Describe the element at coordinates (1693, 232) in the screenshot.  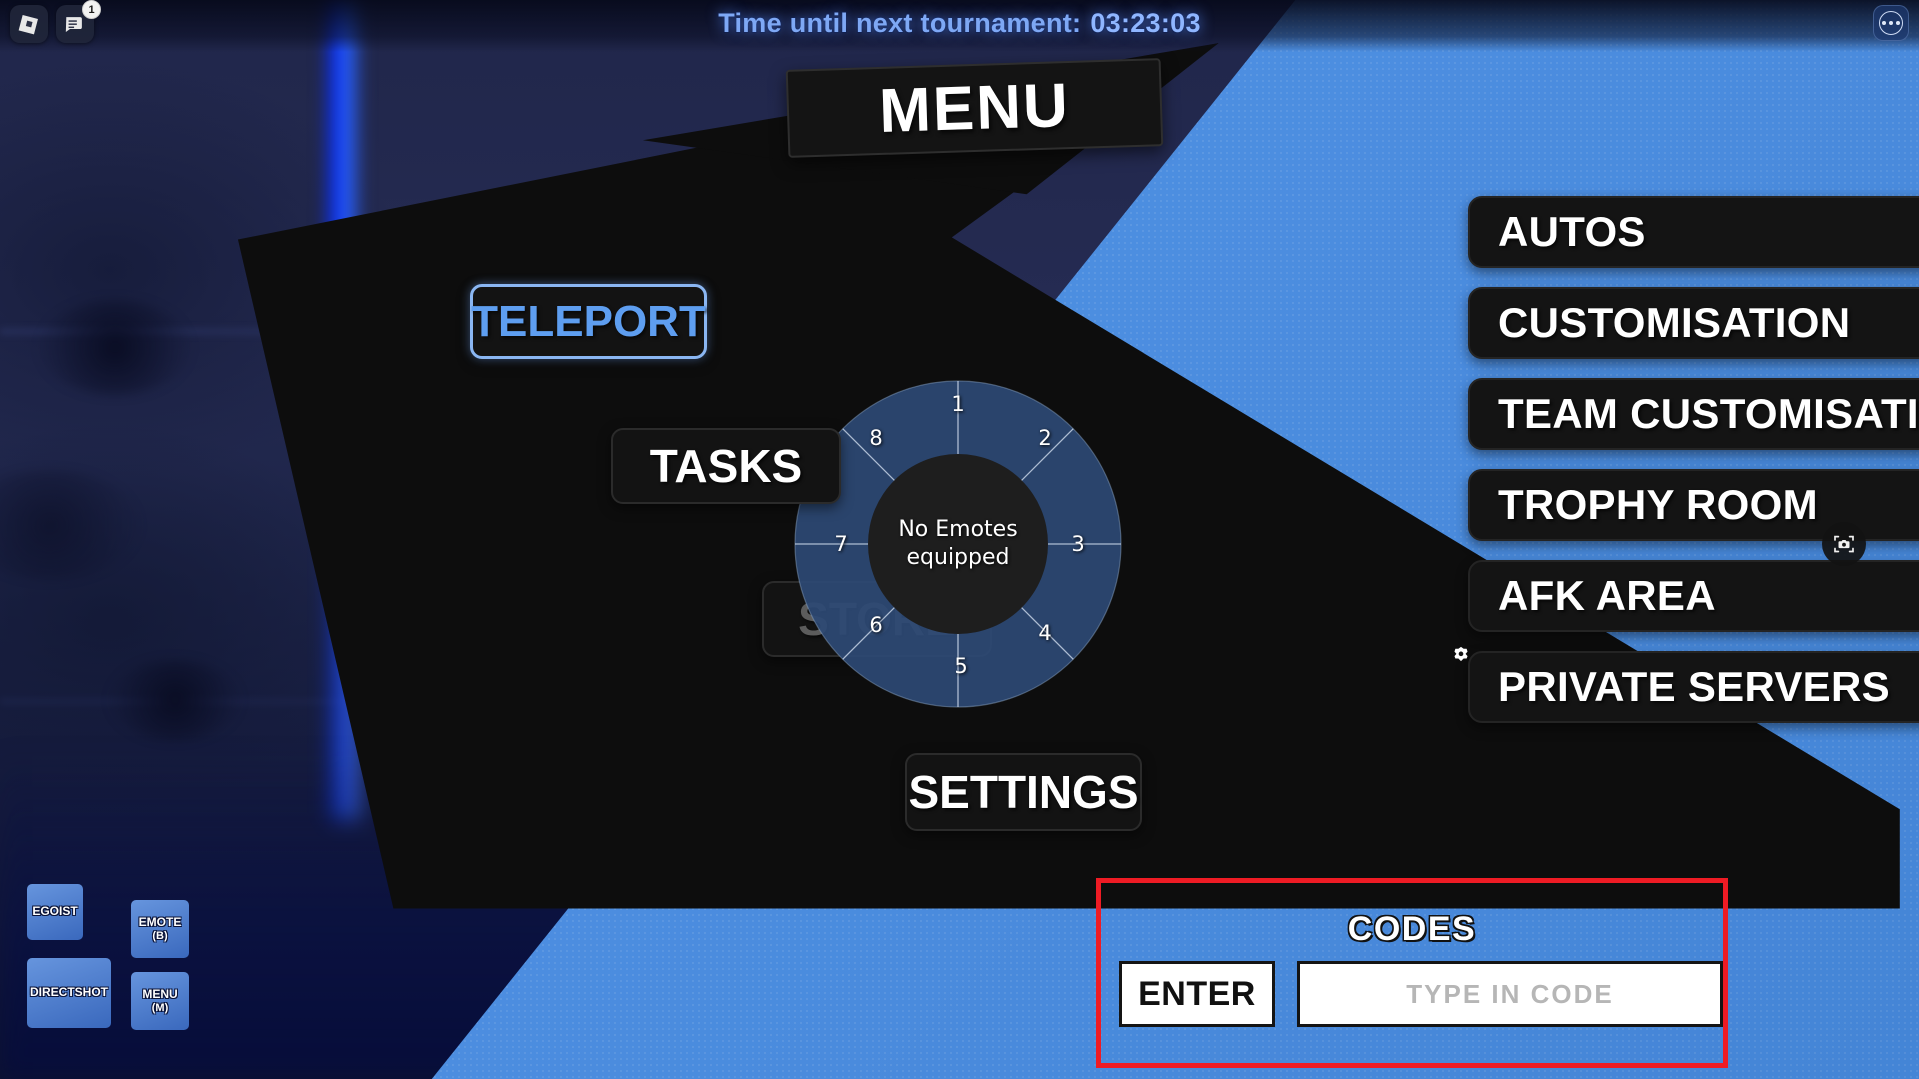
I see `menu-item-autos: AUTOS` at that location.